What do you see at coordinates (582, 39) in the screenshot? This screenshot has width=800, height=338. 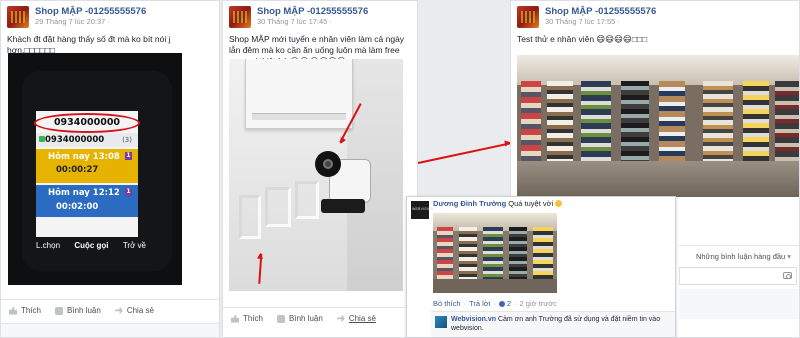 I see `post-text: Test thử e nhân viên 😄😄😄😄□□□` at bounding box center [582, 39].